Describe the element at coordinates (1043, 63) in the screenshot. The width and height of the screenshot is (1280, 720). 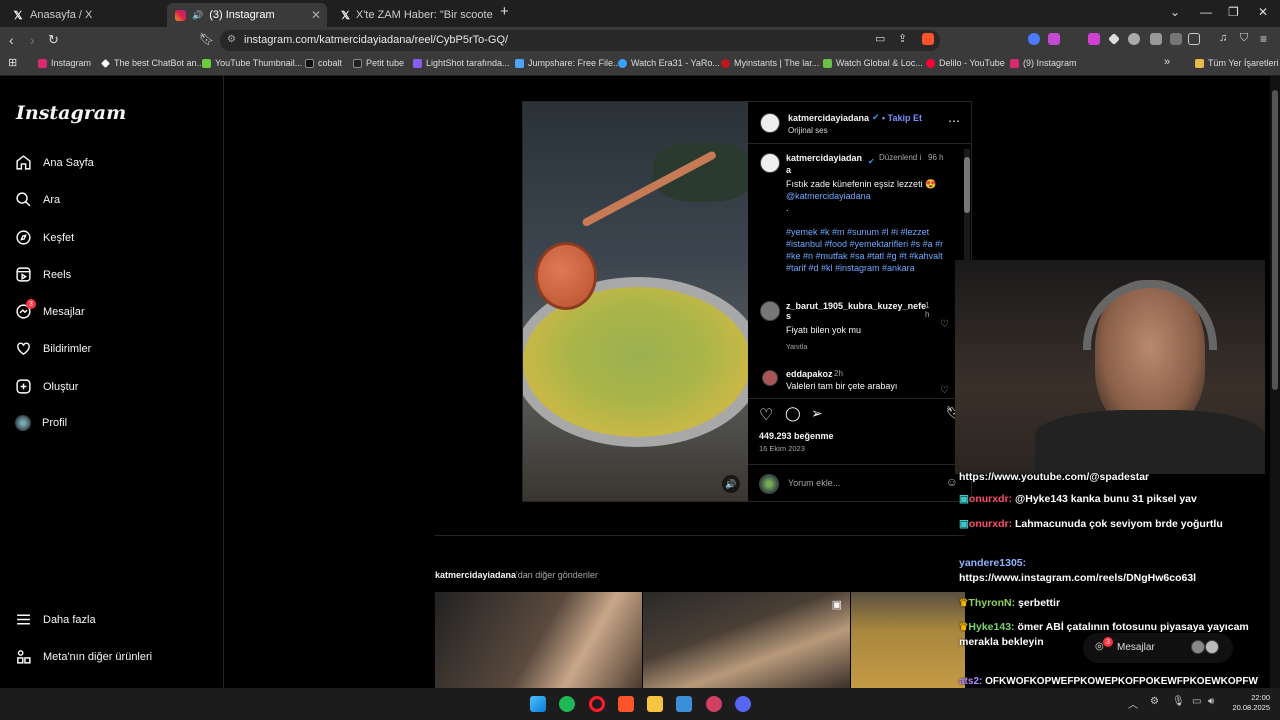
I see `bookmark-item: (9) Instagram` at that location.